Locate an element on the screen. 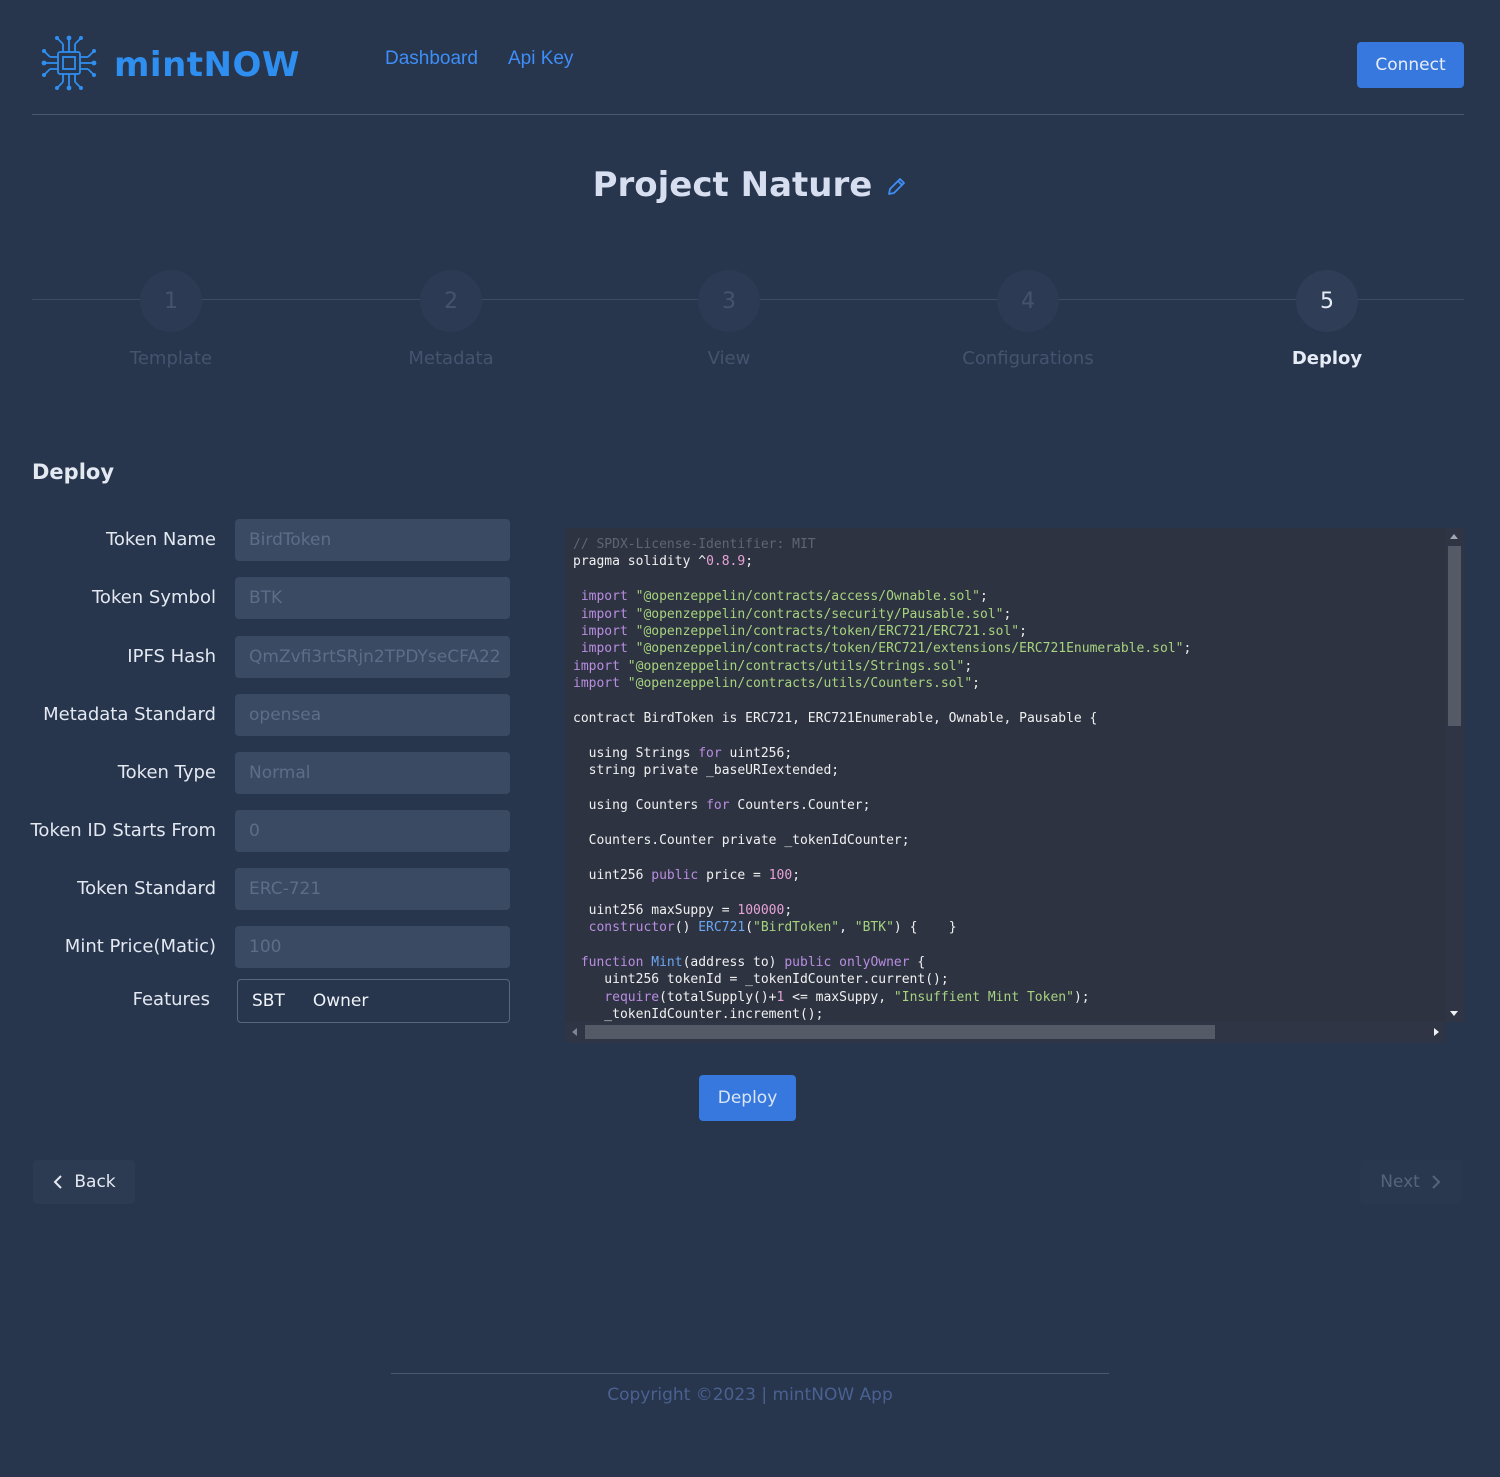 The width and height of the screenshot is (1500, 1477). step-label: View is located at coordinates (729, 358).